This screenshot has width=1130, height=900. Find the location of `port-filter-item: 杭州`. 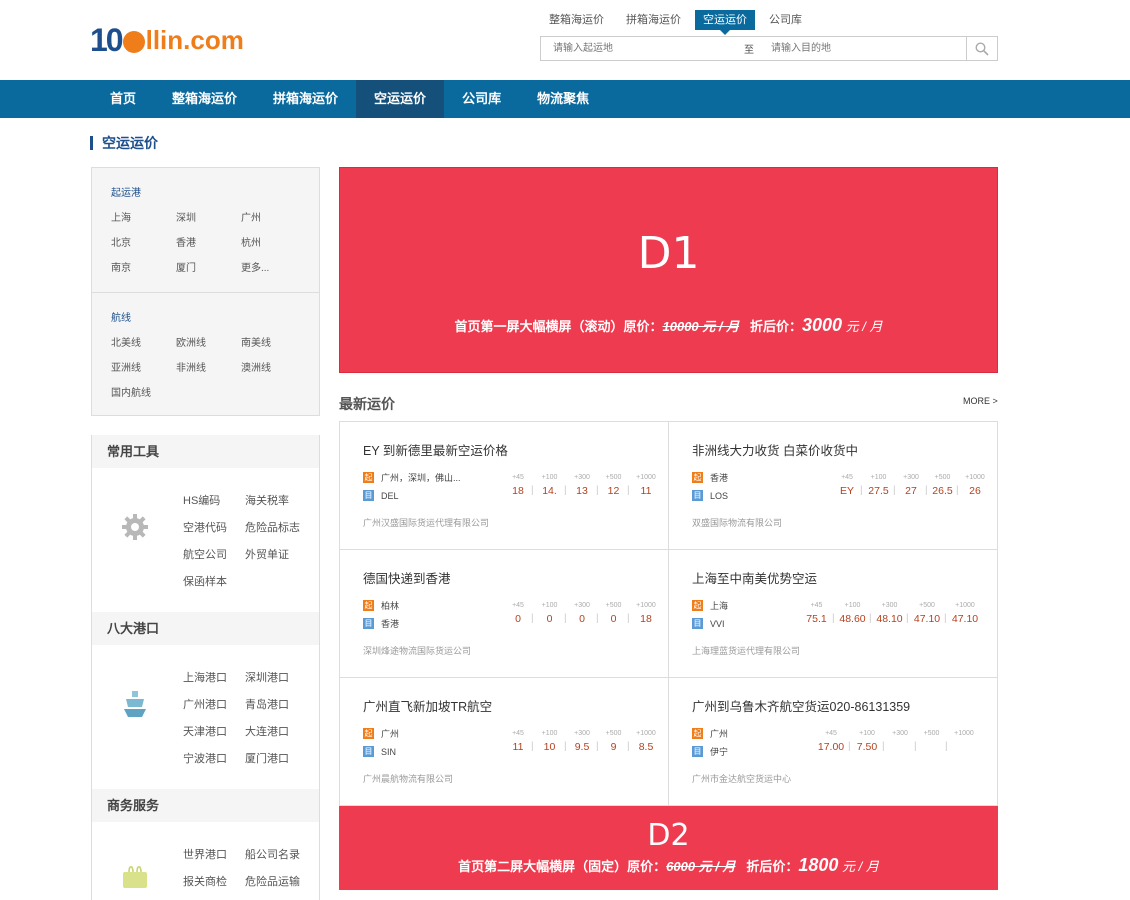

port-filter-item: 杭州 is located at coordinates (273, 241).